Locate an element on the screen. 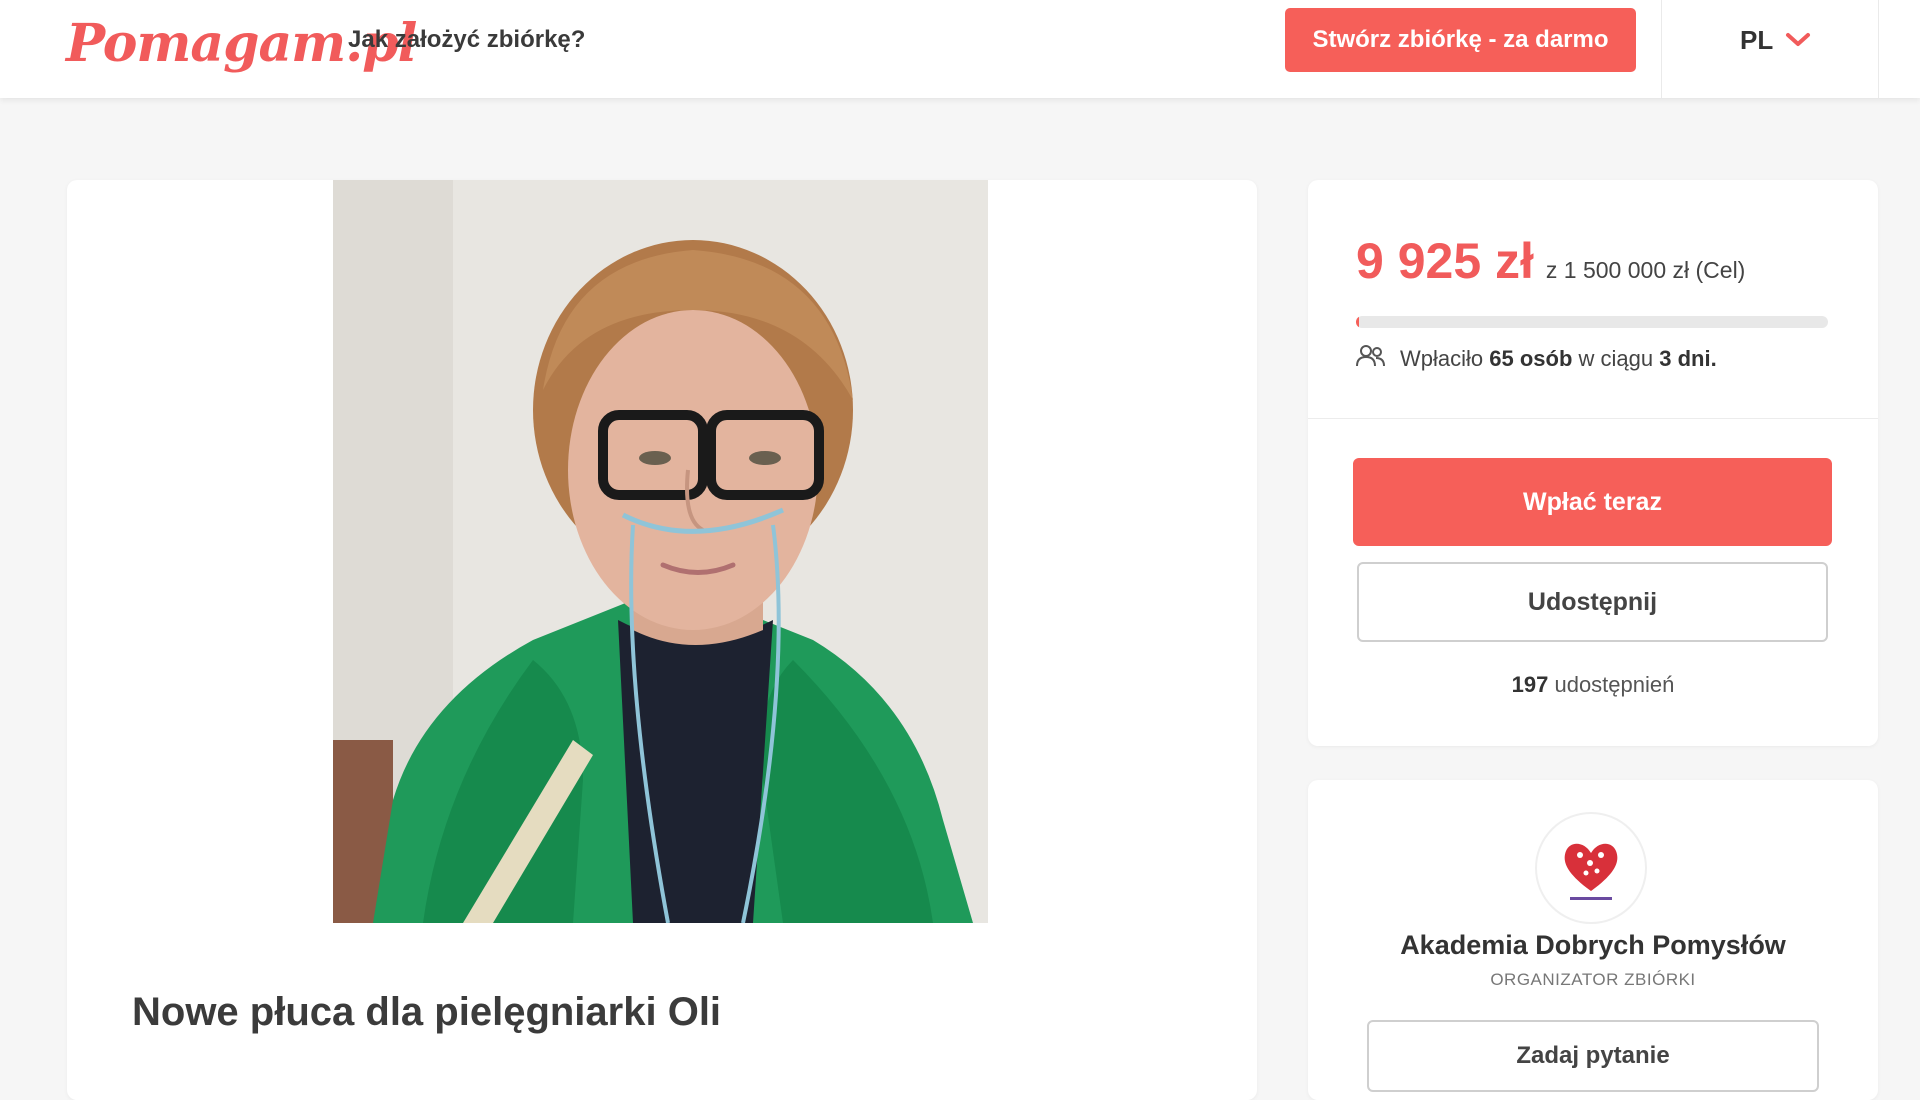 This screenshot has height=1100, width=1920. share-button: Udostępnij is located at coordinates (1592, 602).